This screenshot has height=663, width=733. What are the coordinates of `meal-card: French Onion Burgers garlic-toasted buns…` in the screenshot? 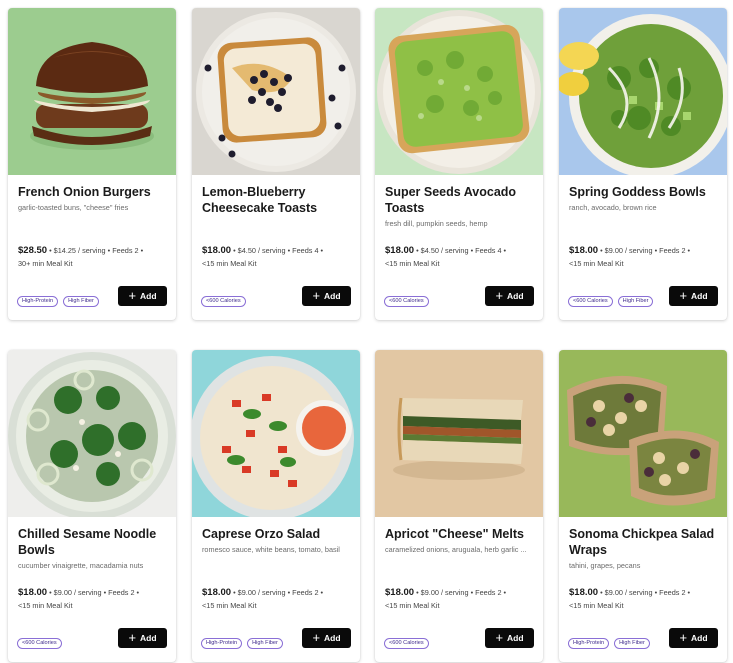 It's located at (92, 164).